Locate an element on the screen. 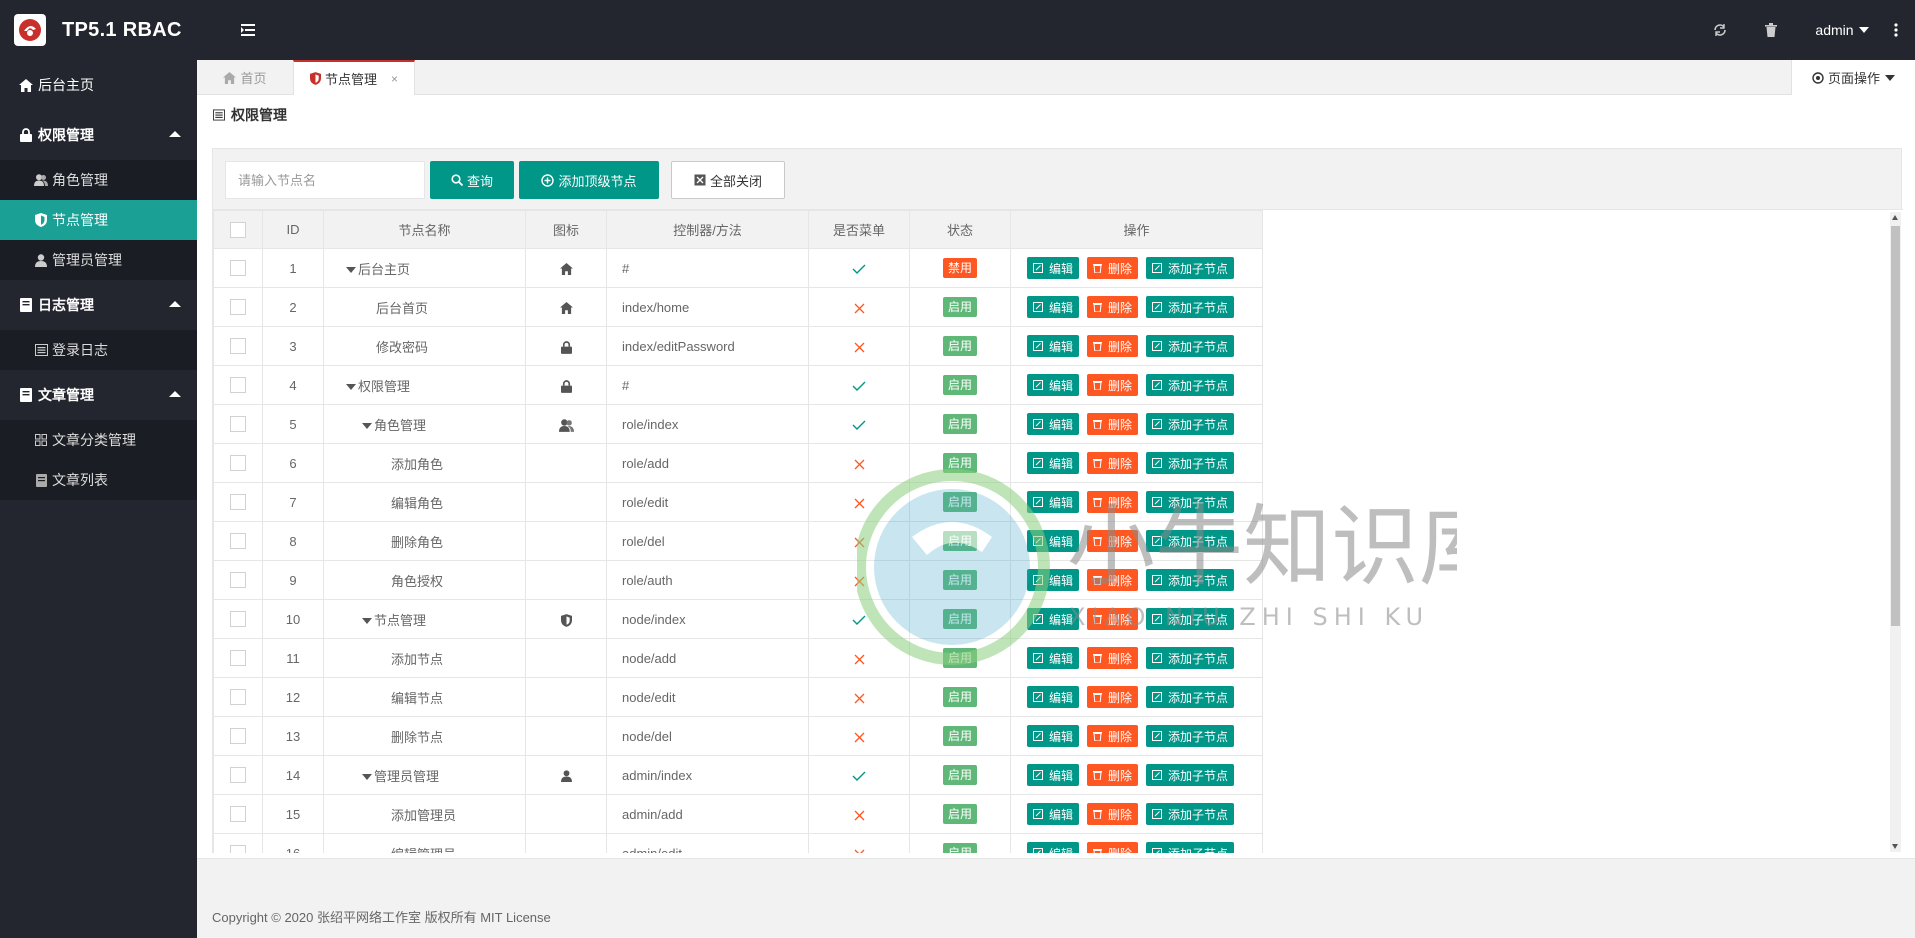 The image size is (1915, 938). add-top-node-button: 添加顶级节点 is located at coordinates (589, 180).